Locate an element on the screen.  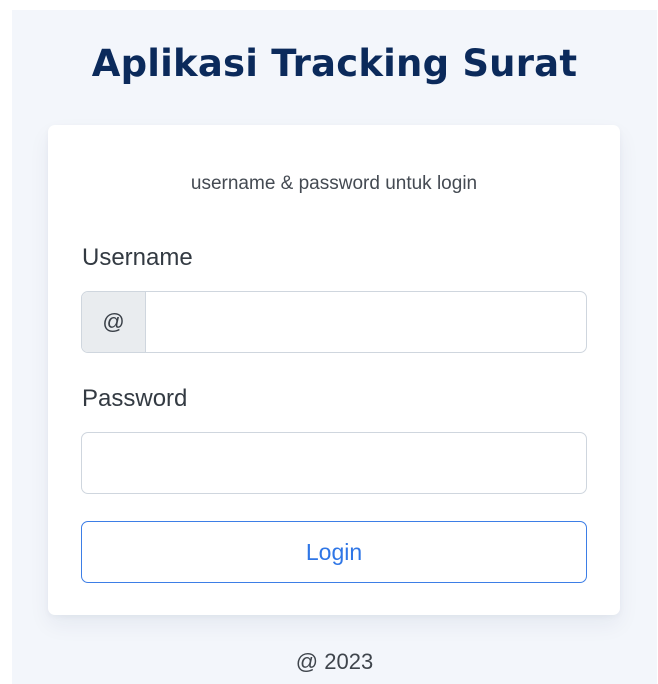
login-button: Login is located at coordinates (334, 552).